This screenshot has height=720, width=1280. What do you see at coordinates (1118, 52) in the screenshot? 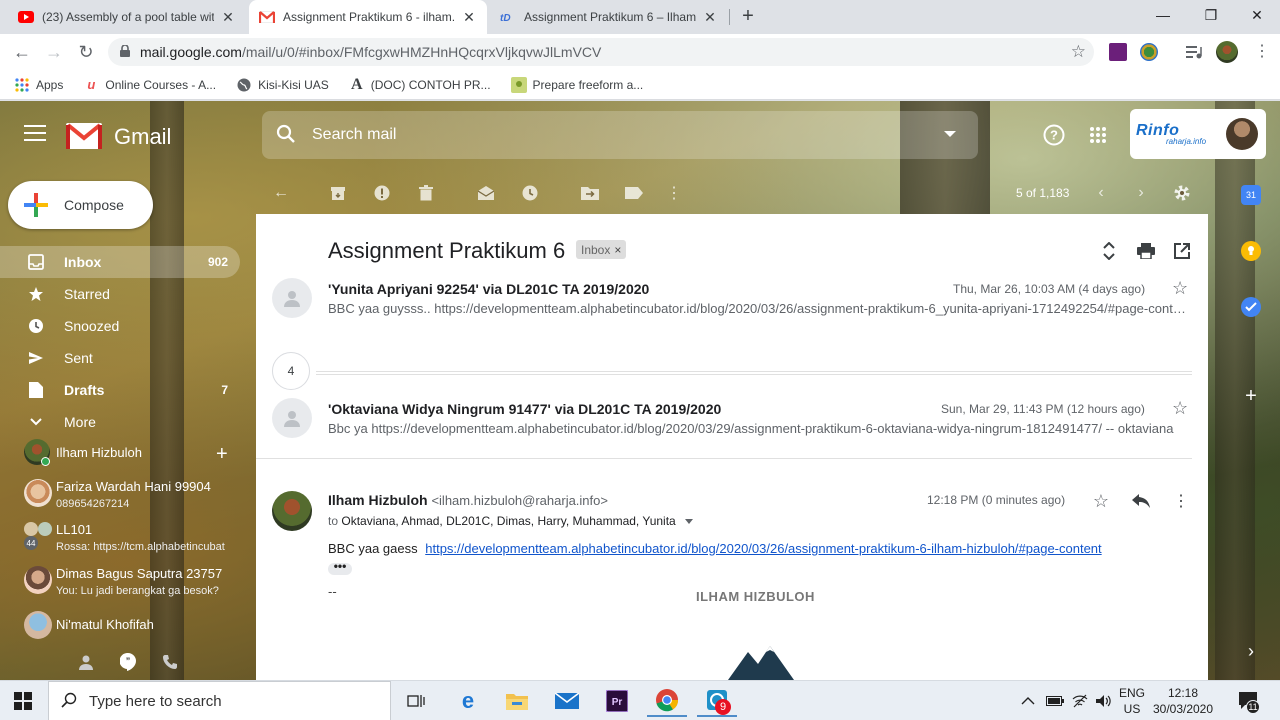
I see `extension-icon` at bounding box center [1118, 52].